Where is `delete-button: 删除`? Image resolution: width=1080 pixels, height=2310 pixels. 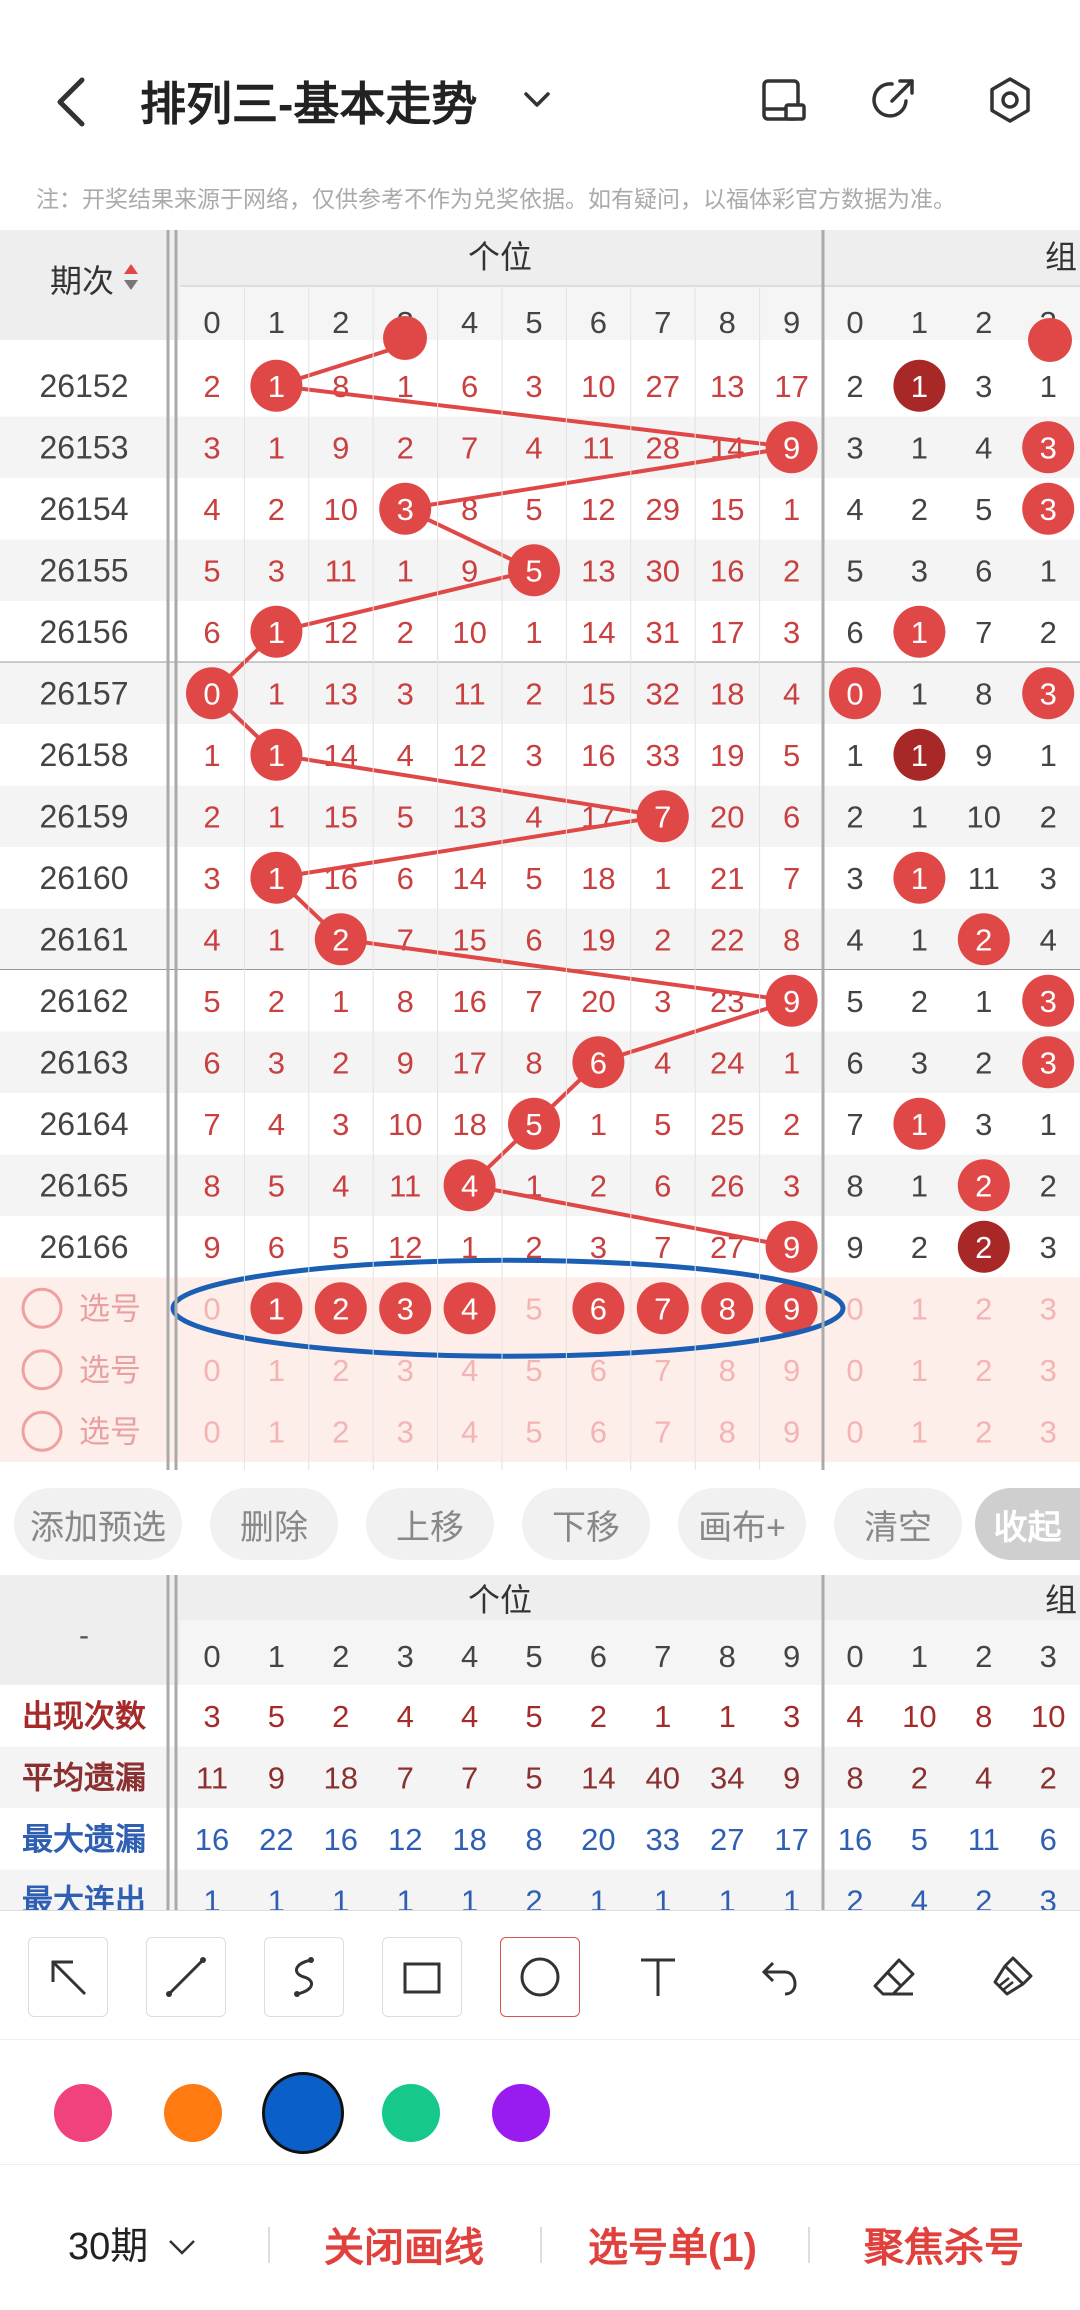 delete-button: 删除 is located at coordinates (274, 1524).